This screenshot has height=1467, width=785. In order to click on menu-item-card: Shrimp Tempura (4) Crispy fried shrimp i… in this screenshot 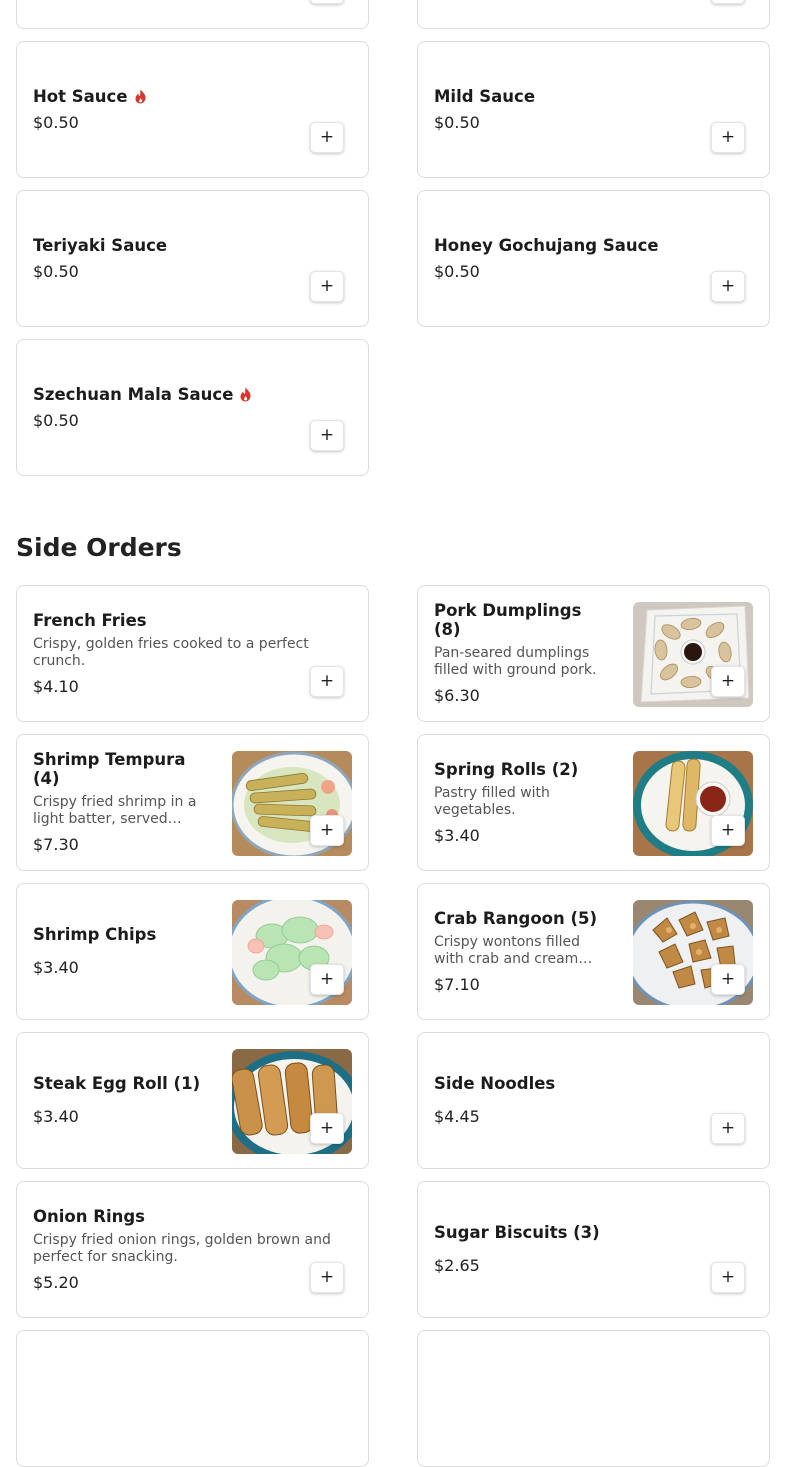, I will do `click(192, 802)`.